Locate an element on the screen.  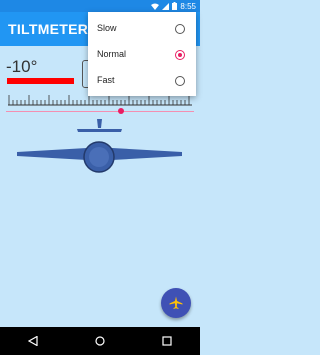
menu-item-normal: Normal is located at coordinates (142, 55).